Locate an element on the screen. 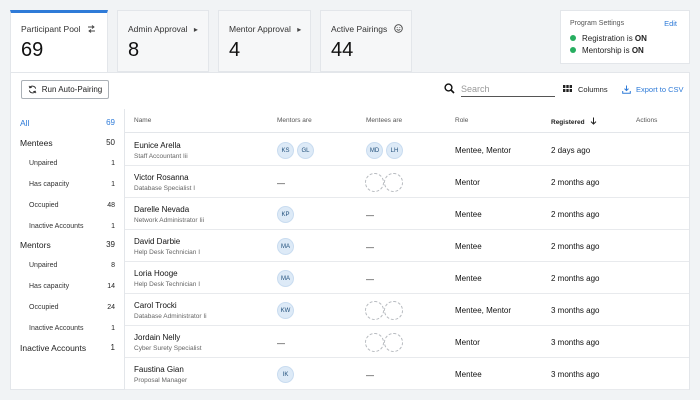 Image resolution: width=700 pixels, height=400 pixels. header-mentors: Mentors are is located at coordinates (294, 120).